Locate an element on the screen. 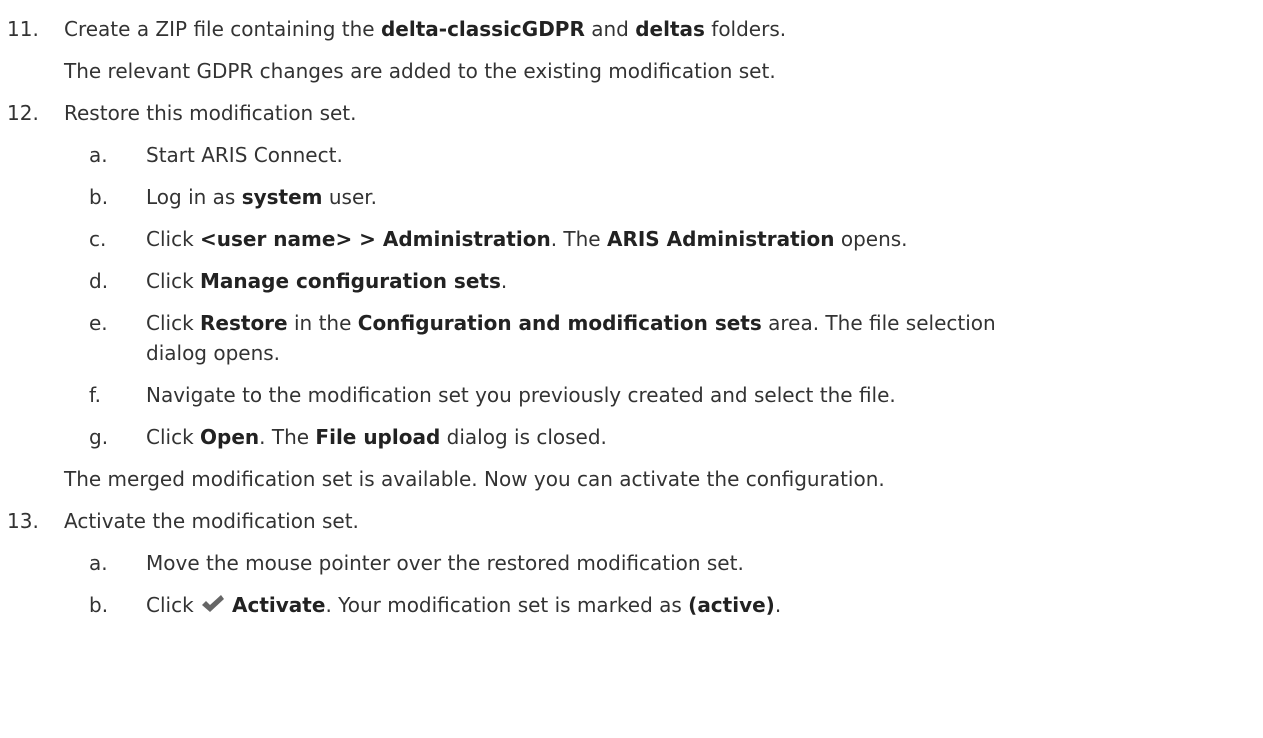  substep-letter: f. is located at coordinates (95, 395).